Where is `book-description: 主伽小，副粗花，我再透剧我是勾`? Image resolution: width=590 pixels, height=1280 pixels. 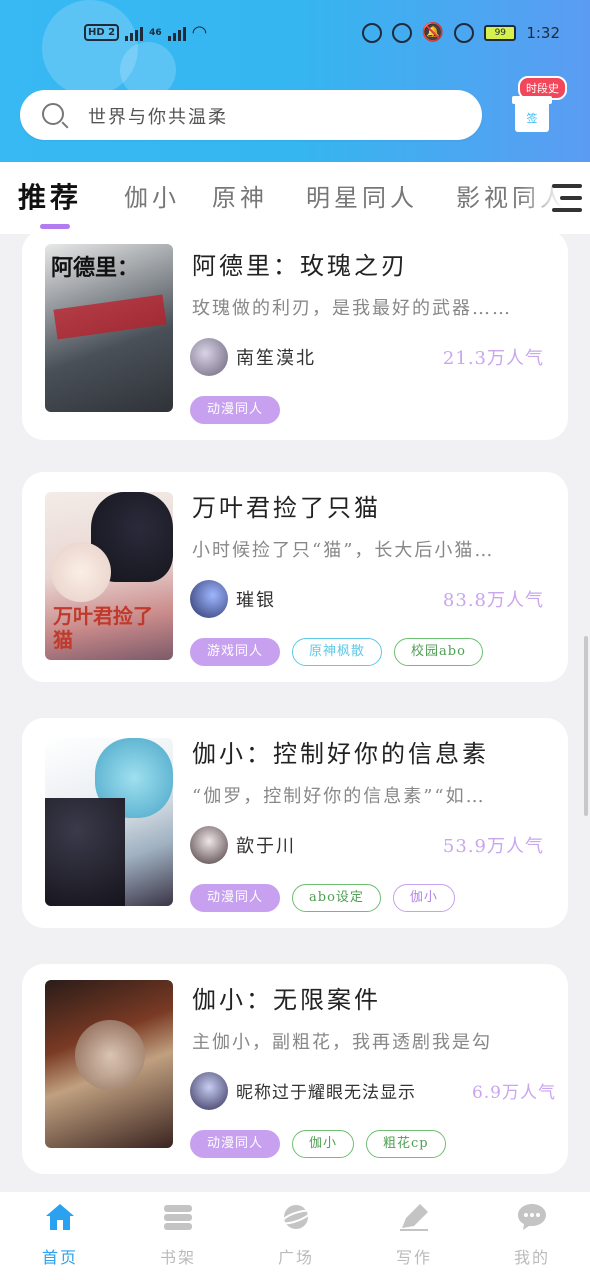
book-description: 主伽小，副粗花，我再透剧我是勾 is located at coordinates (342, 1042).